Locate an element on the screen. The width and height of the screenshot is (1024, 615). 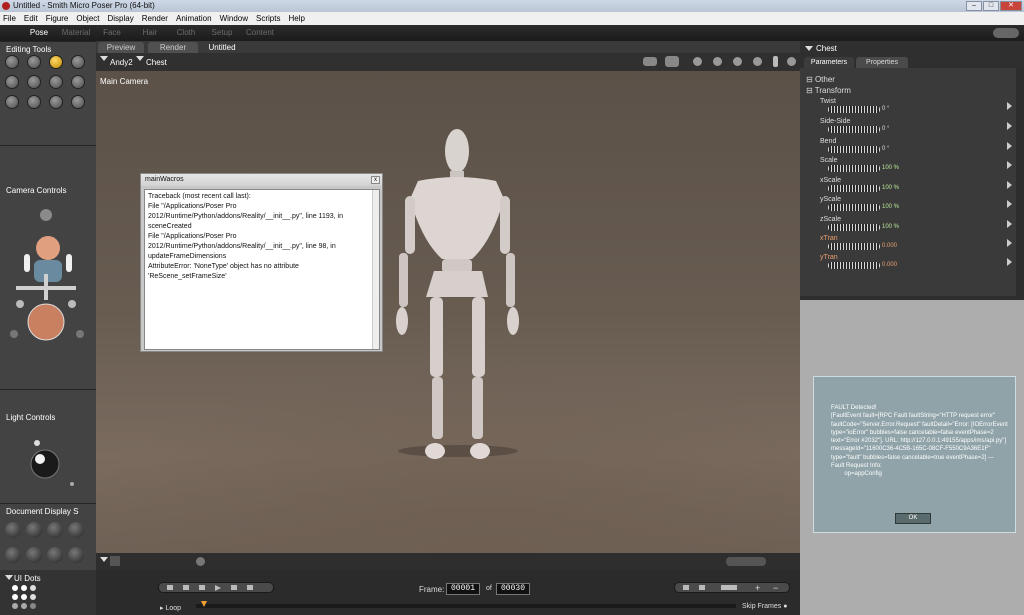
camera-controls-widget is located at coordinates (48, 290).